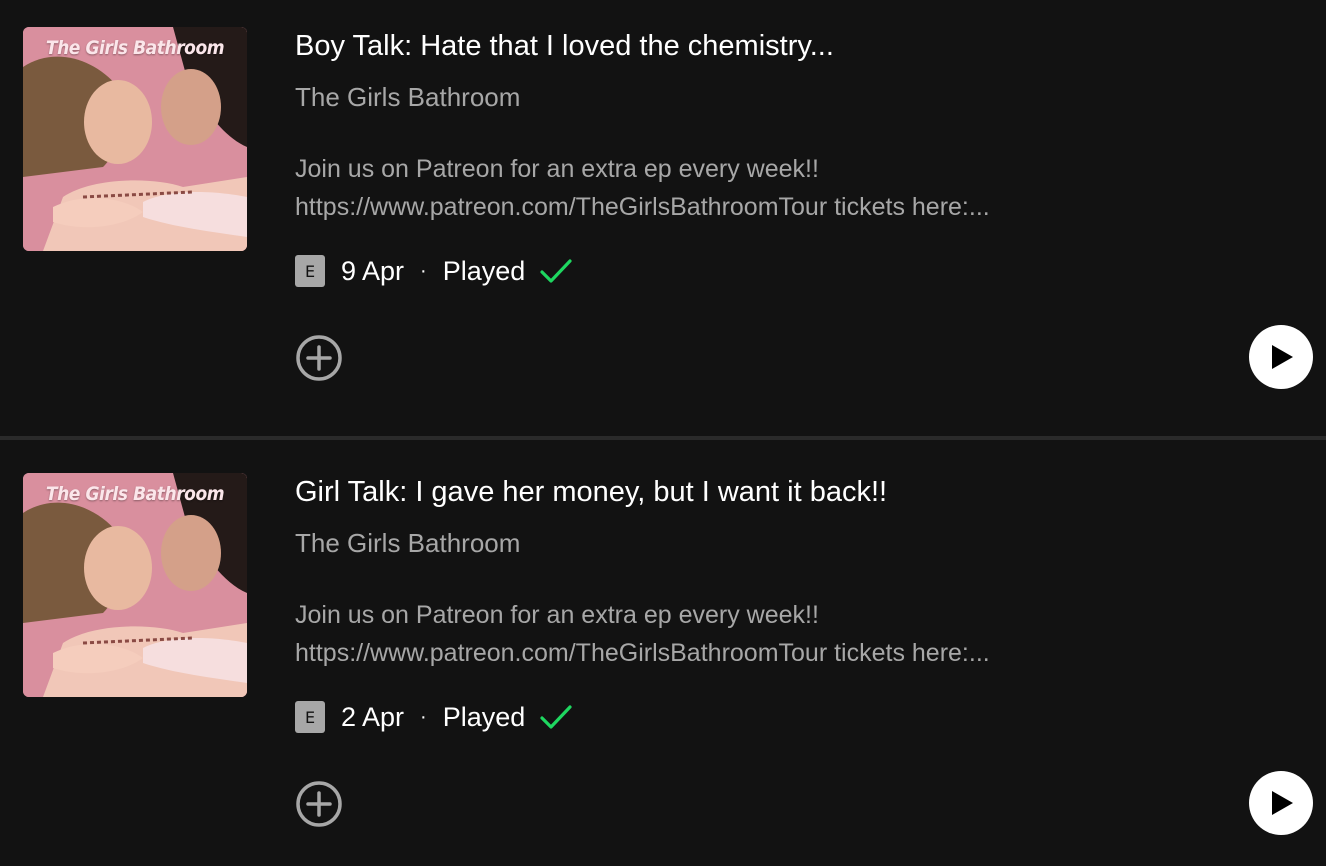 The image size is (1326, 866). What do you see at coordinates (373, 270) in the screenshot?
I see `release-date: 9 Apr` at bounding box center [373, 270].